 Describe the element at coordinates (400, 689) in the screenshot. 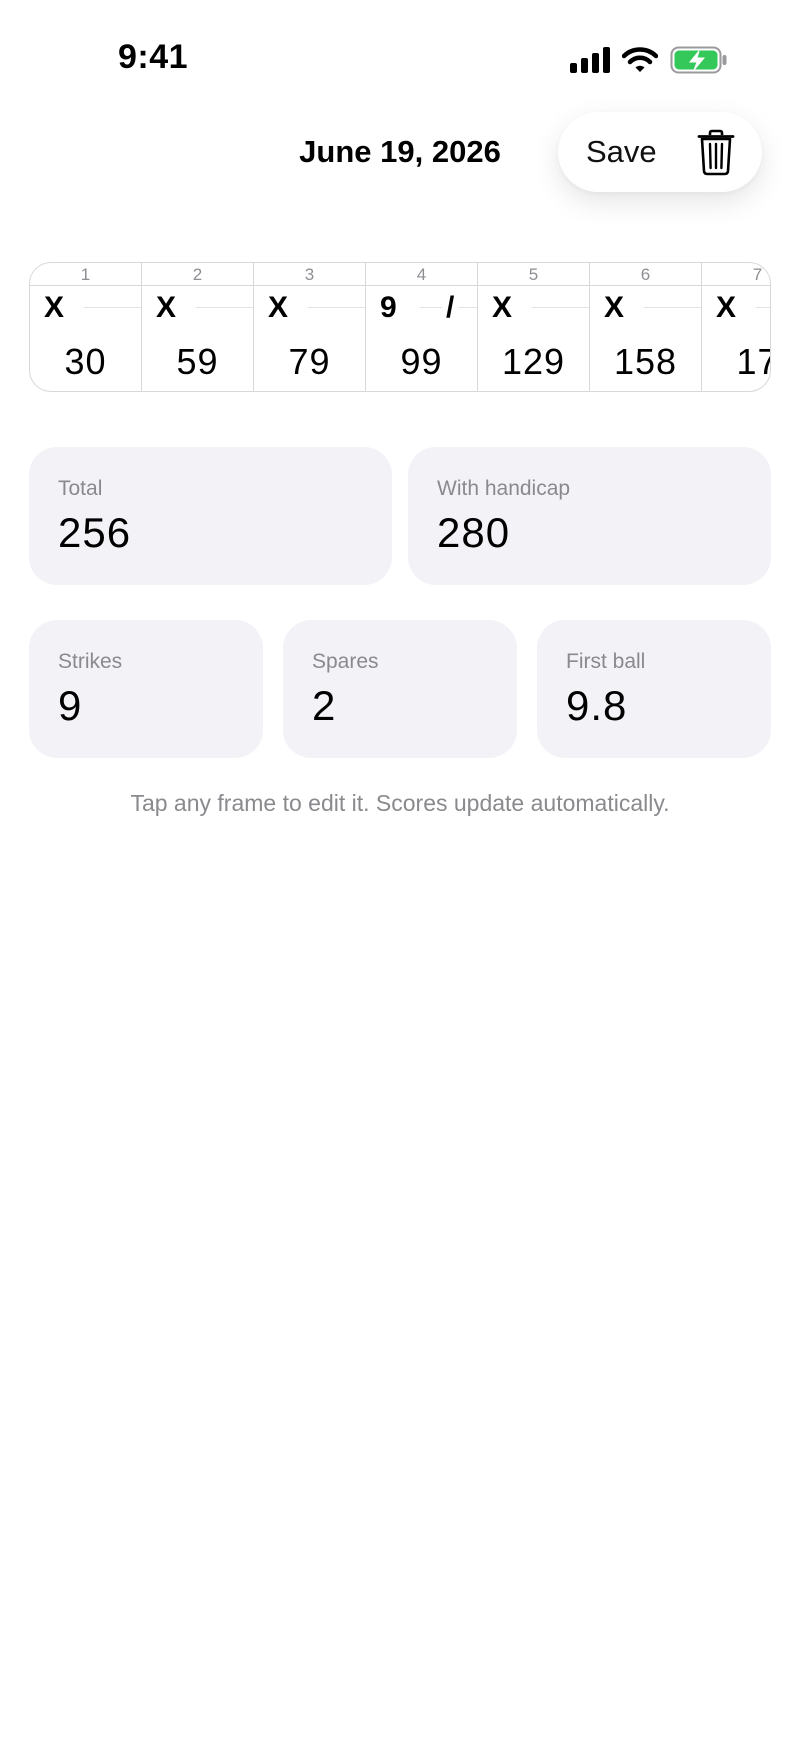

I see `spares-card: Spares 2` at that location.